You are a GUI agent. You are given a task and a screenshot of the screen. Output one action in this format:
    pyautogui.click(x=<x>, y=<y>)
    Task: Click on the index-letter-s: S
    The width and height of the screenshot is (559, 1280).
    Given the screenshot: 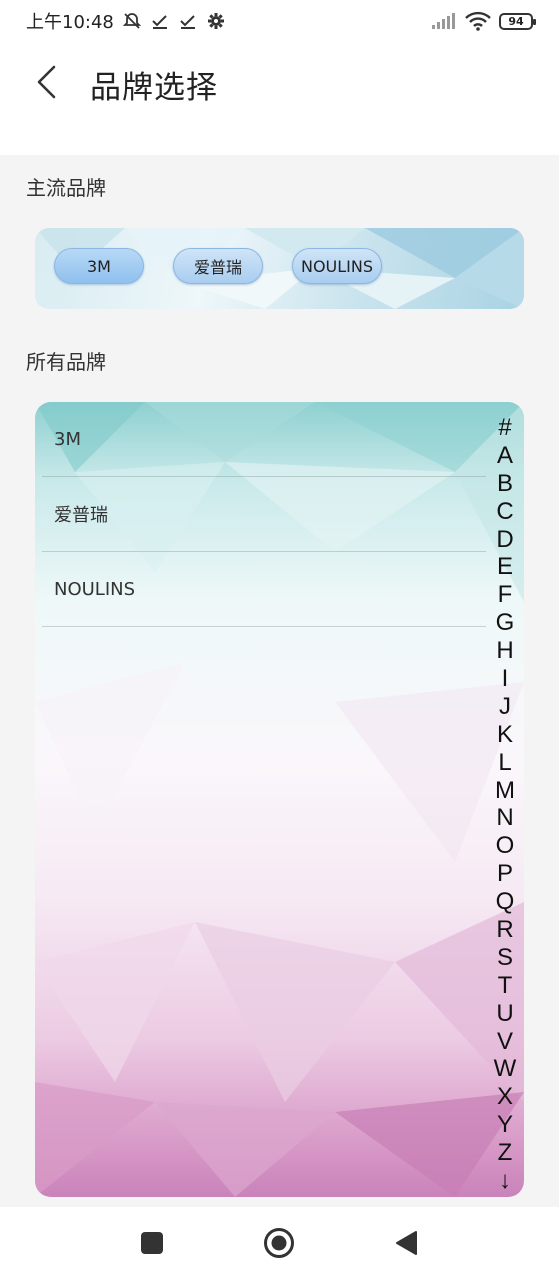 What is the action you would take?
    pyautogui.click(x=505, y=958)
    